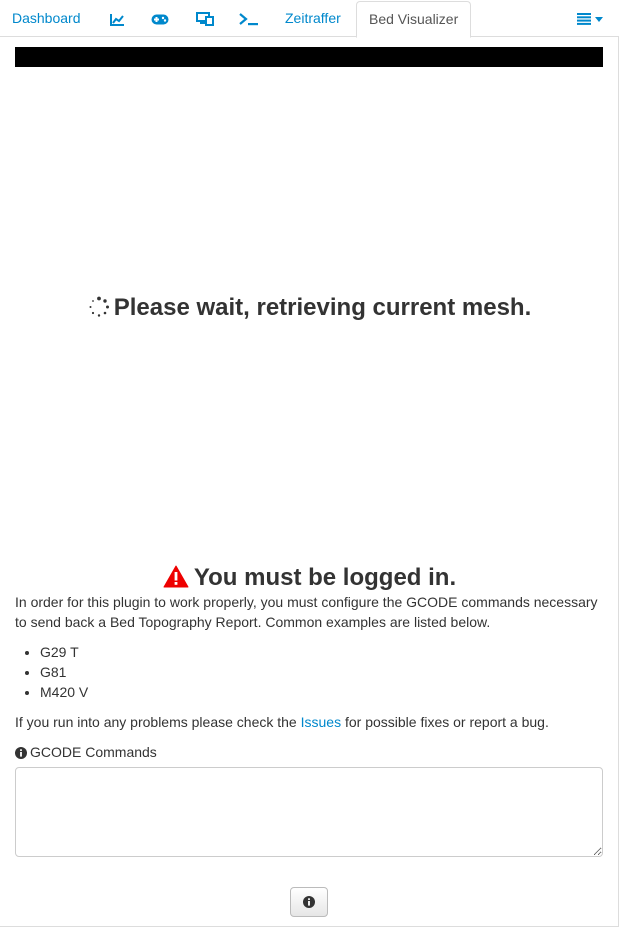  I want to click on spinner-icon, so click(99, 306).